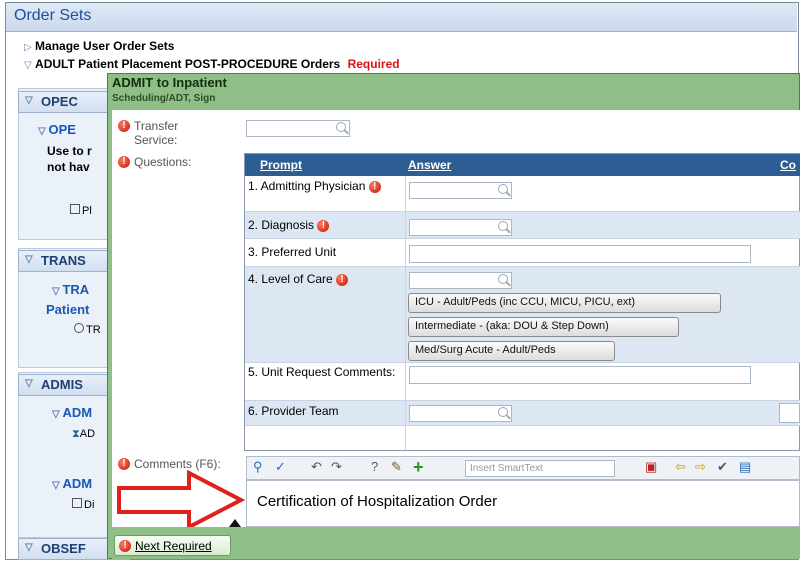 The width and height of the screenshot is (800, 561). Describe the element at coordinates (280, 467) in the screenshot. I see `spell-check-icon: ✓` at that location.